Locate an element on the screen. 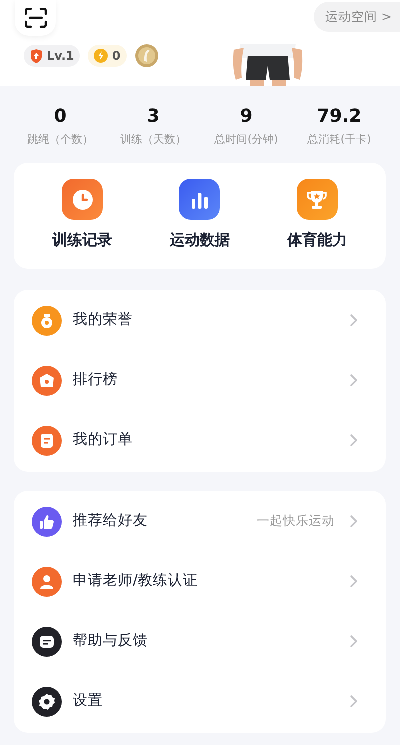 The height and width of the screenshot is (745, 400). bar-chart-icon is located at coordinates (199, 199).